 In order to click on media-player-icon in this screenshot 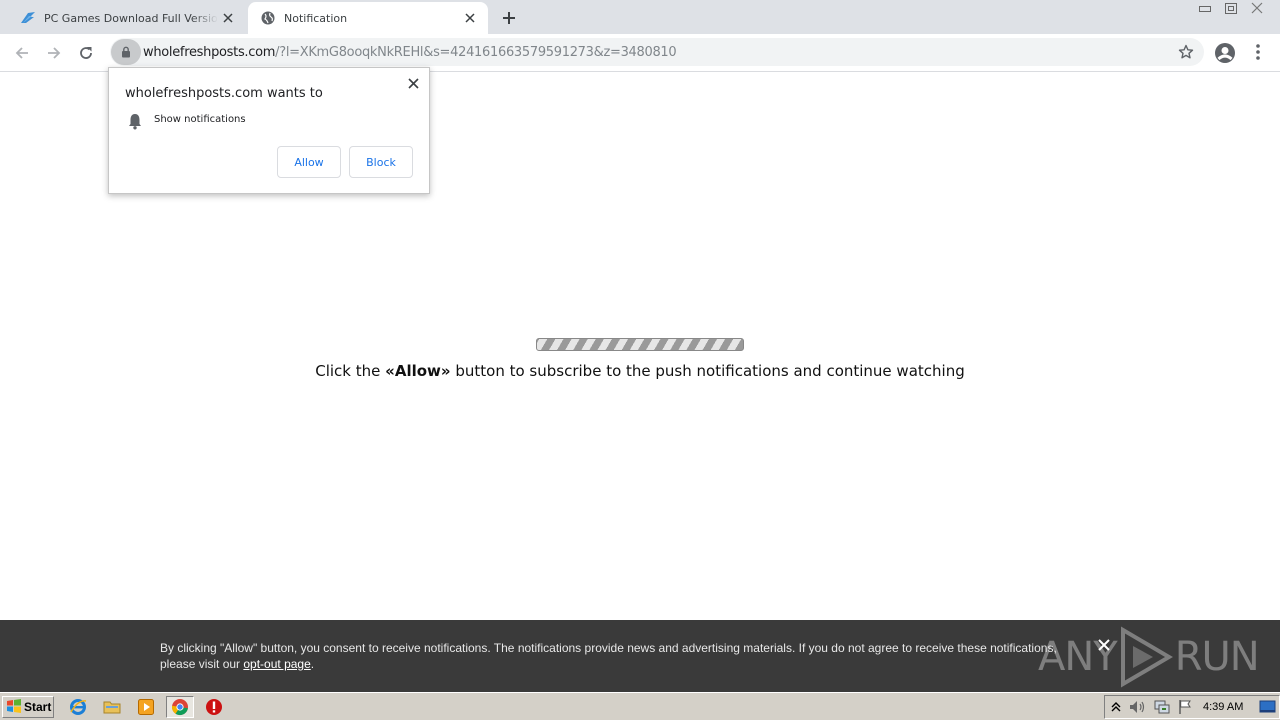, I will do `click(146, 707)`.